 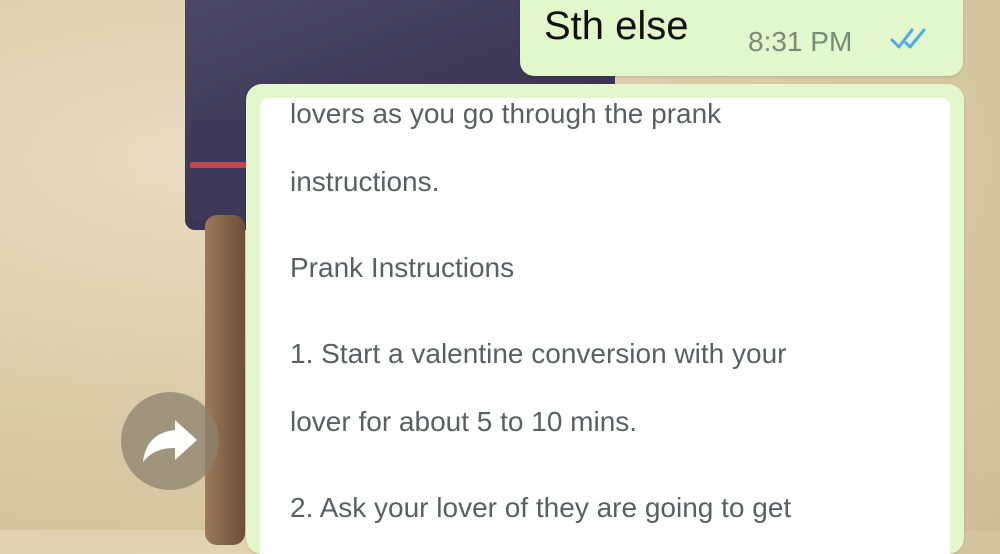 I want to click on message-timestamp: 8:31 PM, so click(x=800, y=41).